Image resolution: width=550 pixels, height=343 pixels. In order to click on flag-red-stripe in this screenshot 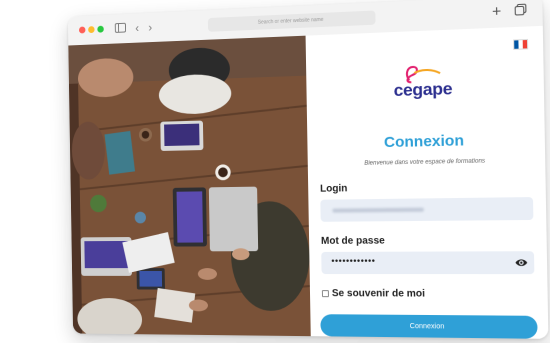, I will do `click(525, 44)`.